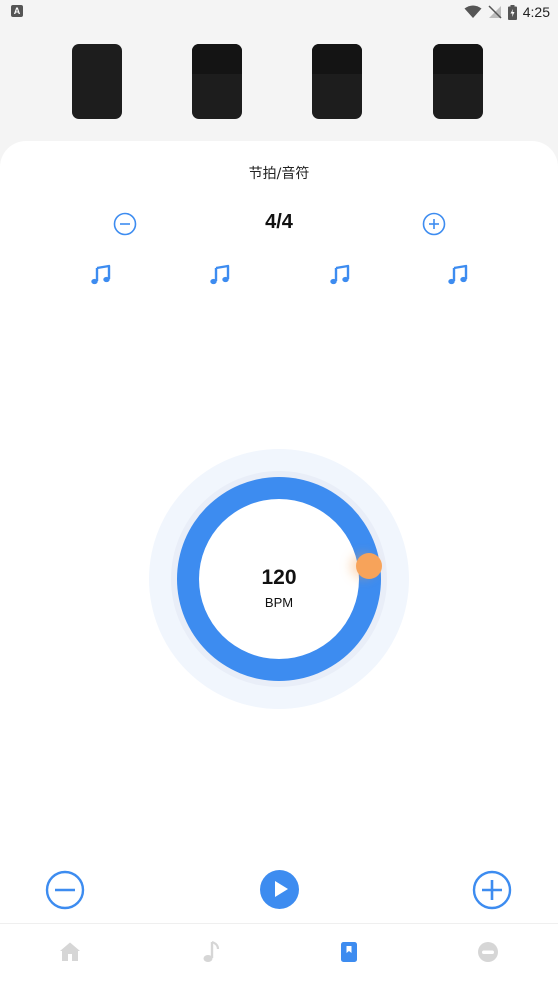 The width and height of the screenshot is (558, 992). Describe the element at coordinates (70, 952) in the screenshot. I see `nav-home-icon` at that location.